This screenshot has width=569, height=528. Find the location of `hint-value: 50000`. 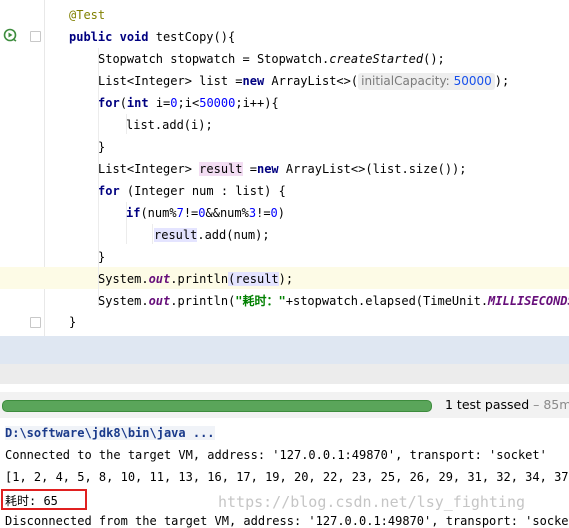

hint-value: 50000 is located at coordinates (472, 81).